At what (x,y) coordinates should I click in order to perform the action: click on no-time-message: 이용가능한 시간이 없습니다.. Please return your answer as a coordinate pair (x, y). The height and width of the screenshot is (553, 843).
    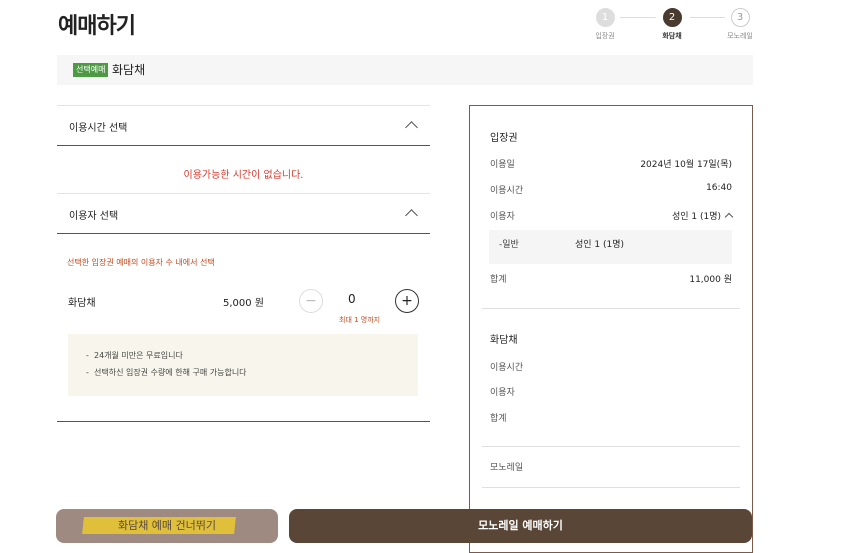
    Looking at the image, I should click on (243, 175).